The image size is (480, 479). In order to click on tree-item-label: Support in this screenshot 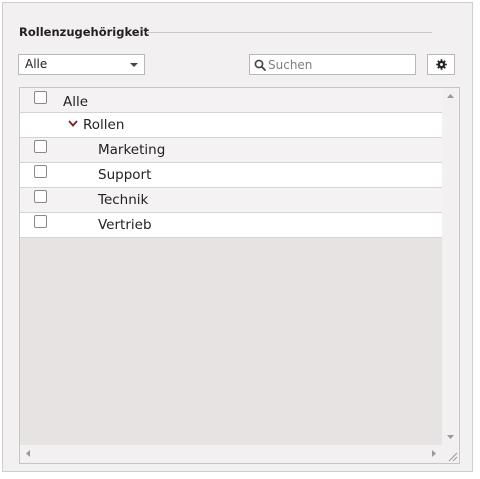, I will do `click(125, 175)`.